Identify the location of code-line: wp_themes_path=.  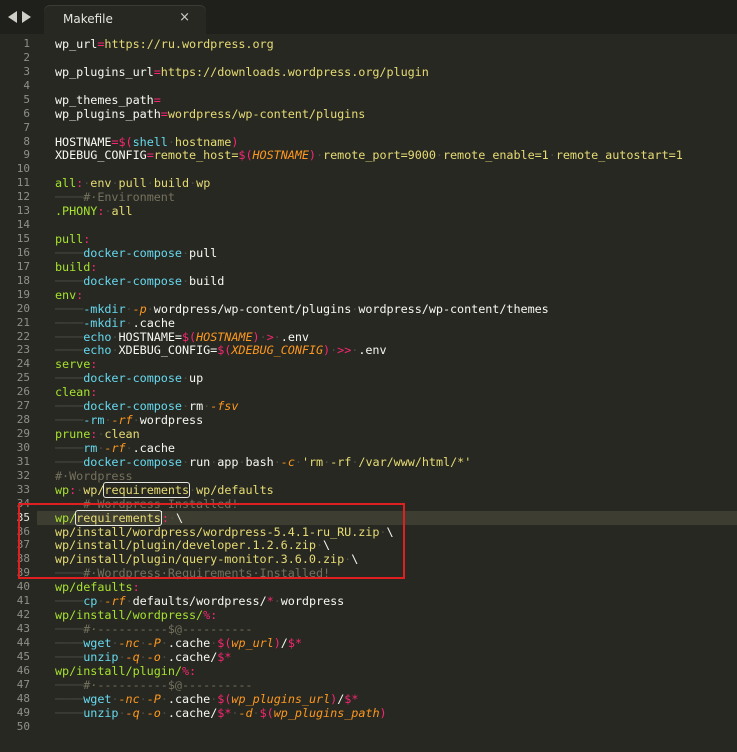
(108, 100).